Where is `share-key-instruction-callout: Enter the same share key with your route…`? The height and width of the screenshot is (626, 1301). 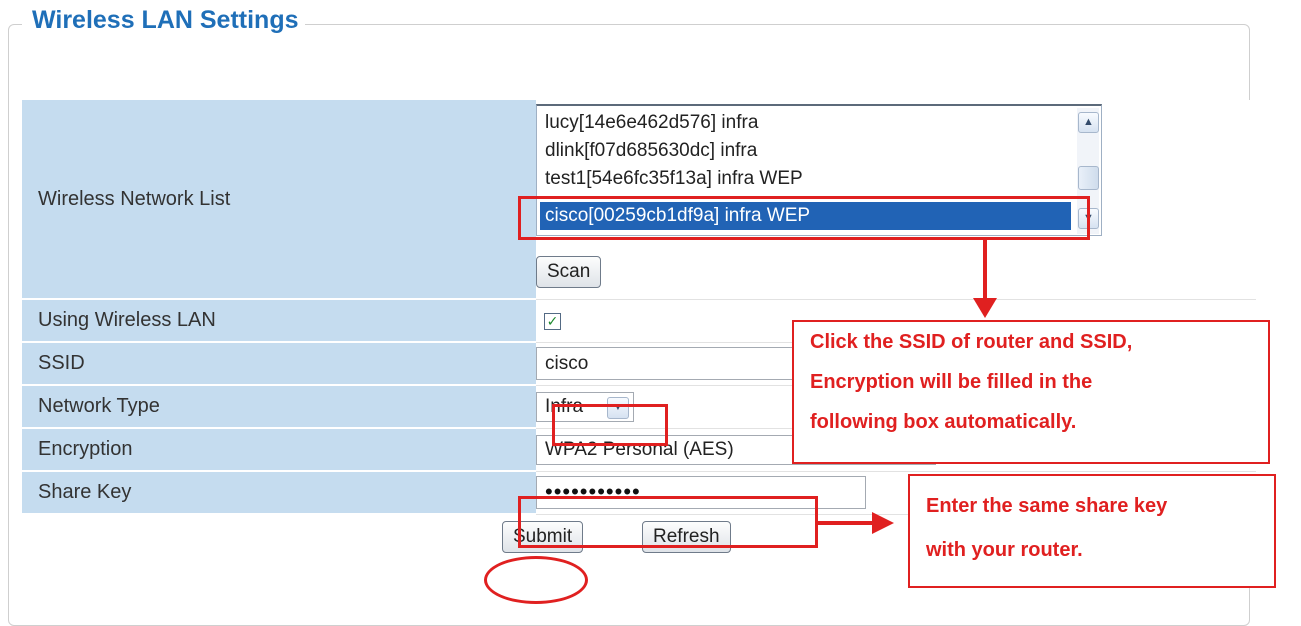 share-key-instruction-callout: Enter the same share key with your route… is located at coordinates (1092, 531).